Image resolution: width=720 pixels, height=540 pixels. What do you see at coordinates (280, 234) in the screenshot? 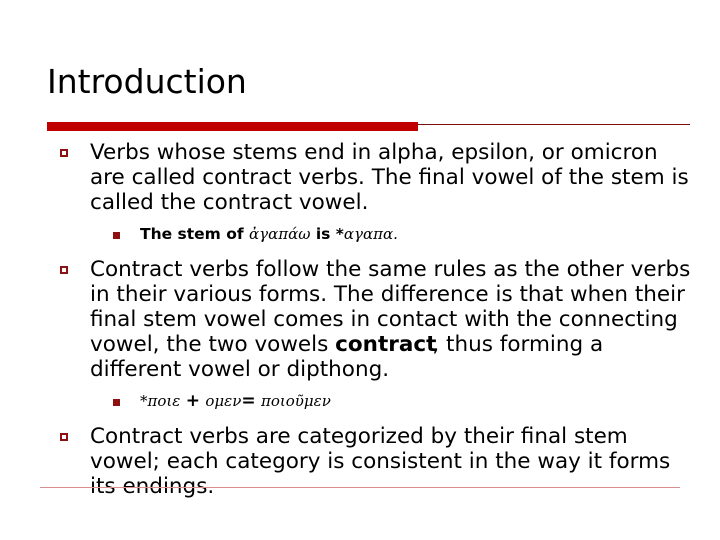
I see `sub-bullet-1-greek-word: ἀγαπάω` at bounding box center [280, 234].